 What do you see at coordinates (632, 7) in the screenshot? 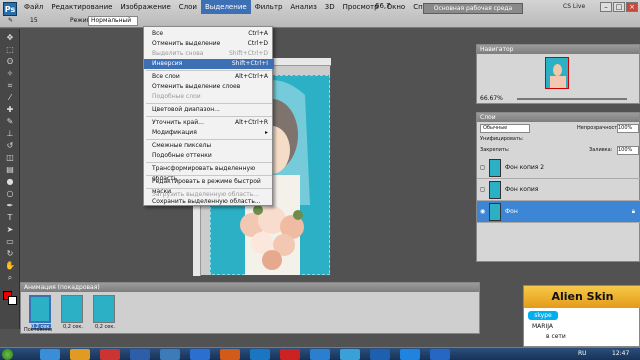
I see `close-icon: ×` at bounding box center [632, 7].